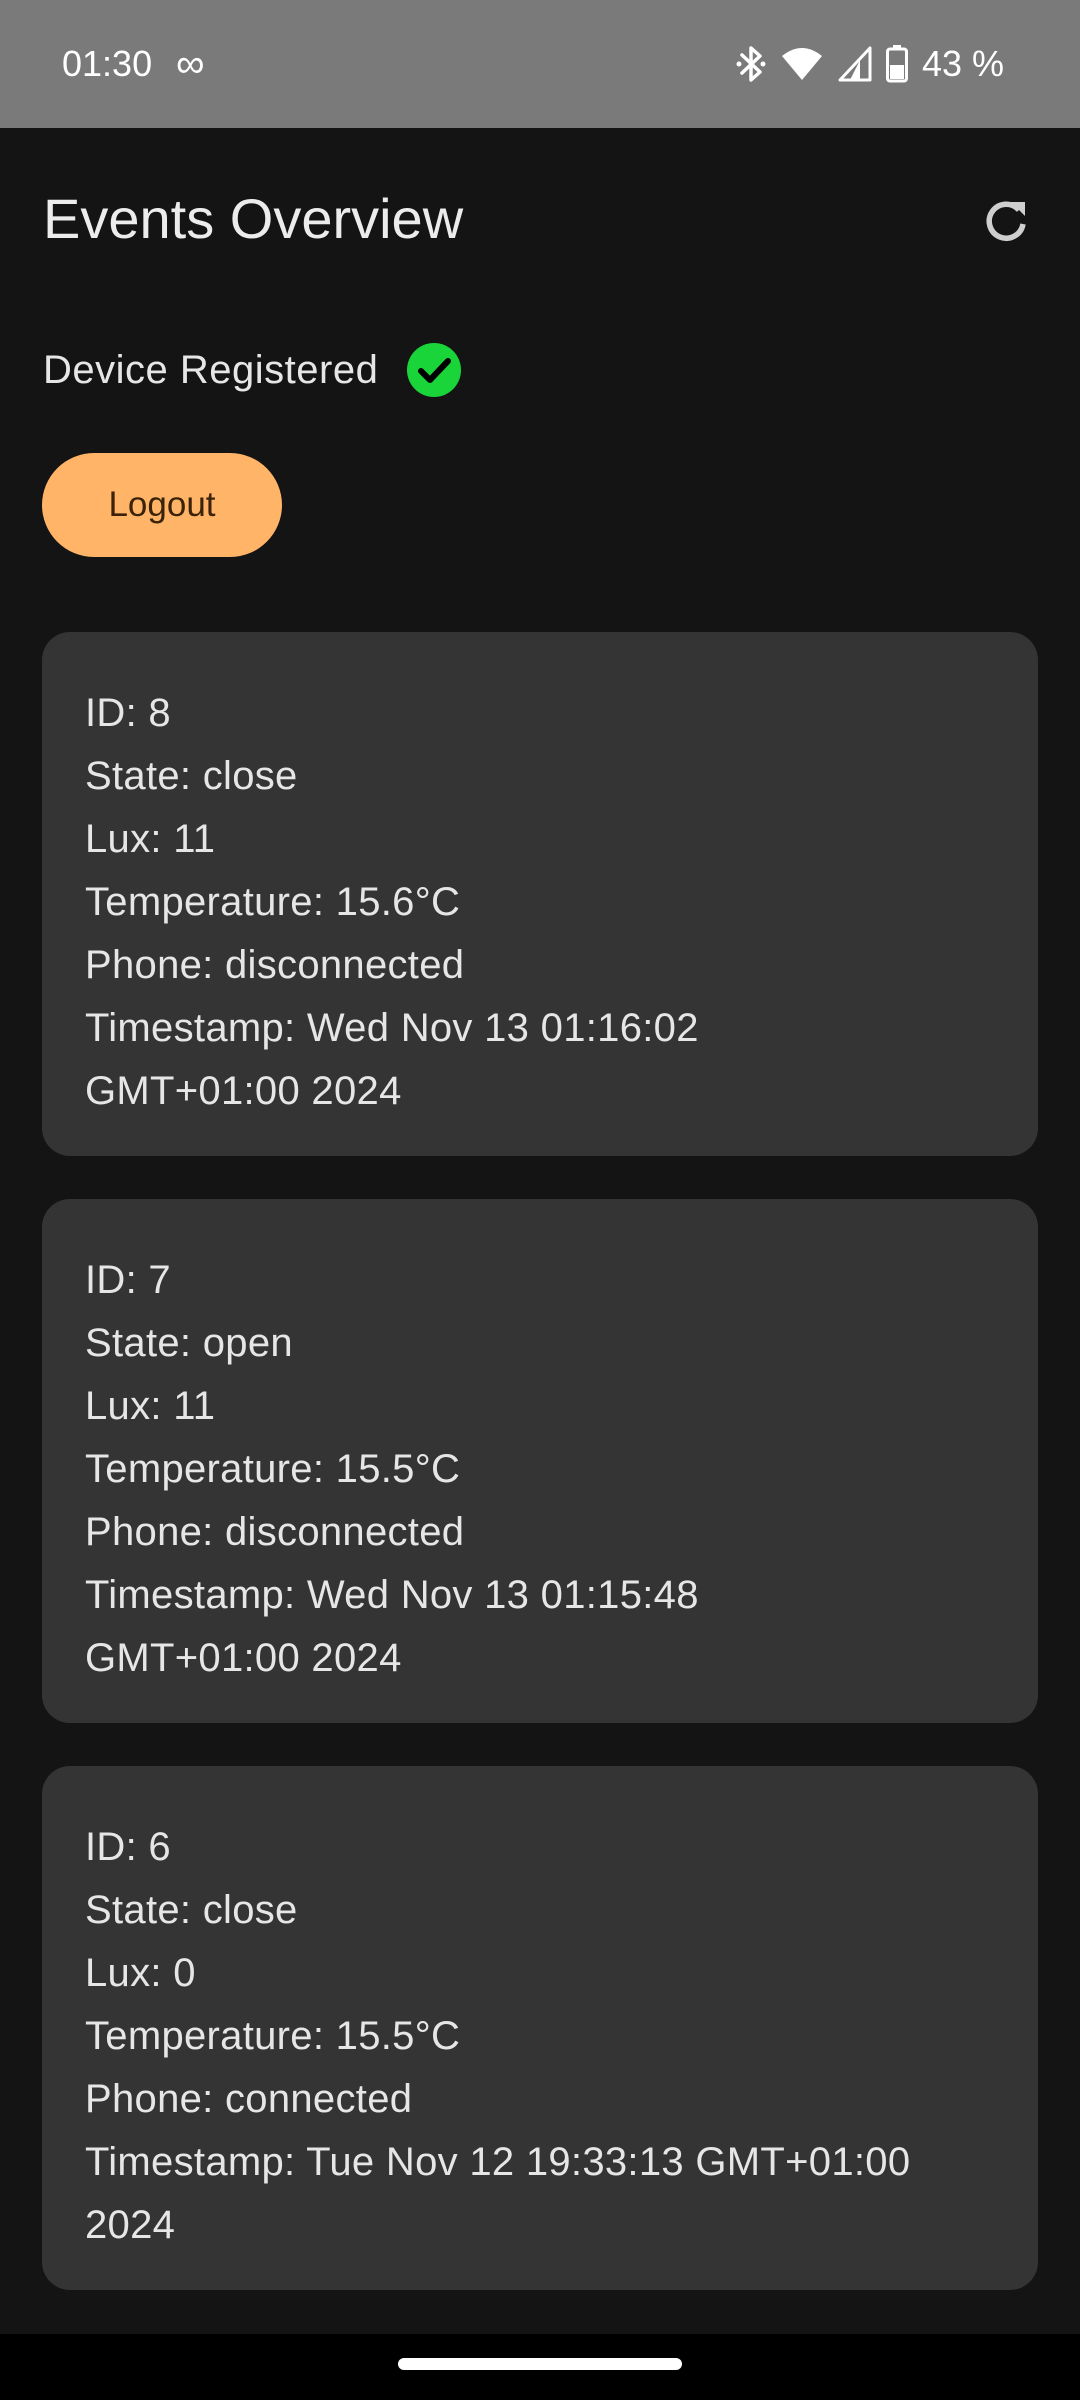  Describe the element at coordinates (540, 64) in the screenshot. I see `status-bar: 01:30 ∞ 43 %` at that location.